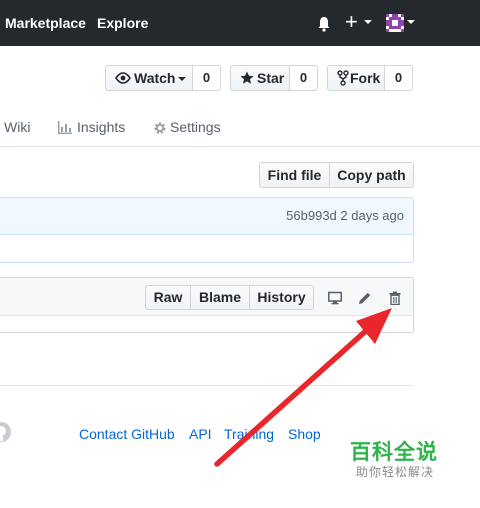 The image size is (480, 508). I want to click on nav-explore: Explore, so click(122, 23).